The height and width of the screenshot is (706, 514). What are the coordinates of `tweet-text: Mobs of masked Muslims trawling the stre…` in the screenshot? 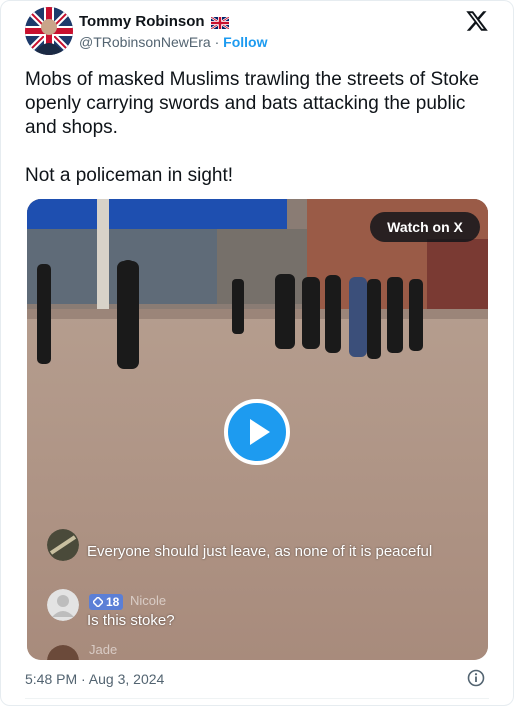 It's located at (252, 127).